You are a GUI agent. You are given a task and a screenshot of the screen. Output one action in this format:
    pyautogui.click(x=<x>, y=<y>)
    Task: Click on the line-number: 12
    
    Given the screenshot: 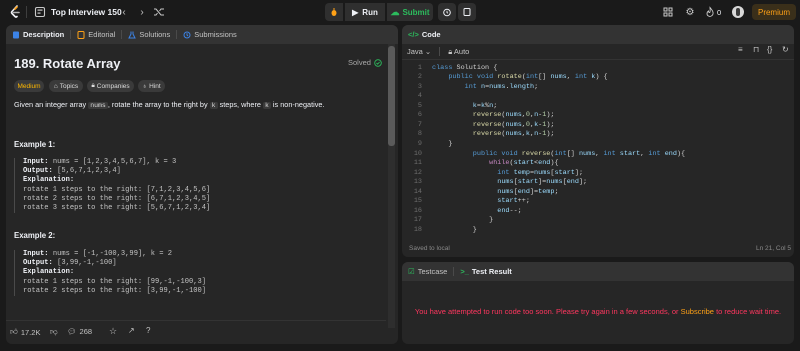 What is the action you would take?
    pyautogui.click(x=417, y=173)
    